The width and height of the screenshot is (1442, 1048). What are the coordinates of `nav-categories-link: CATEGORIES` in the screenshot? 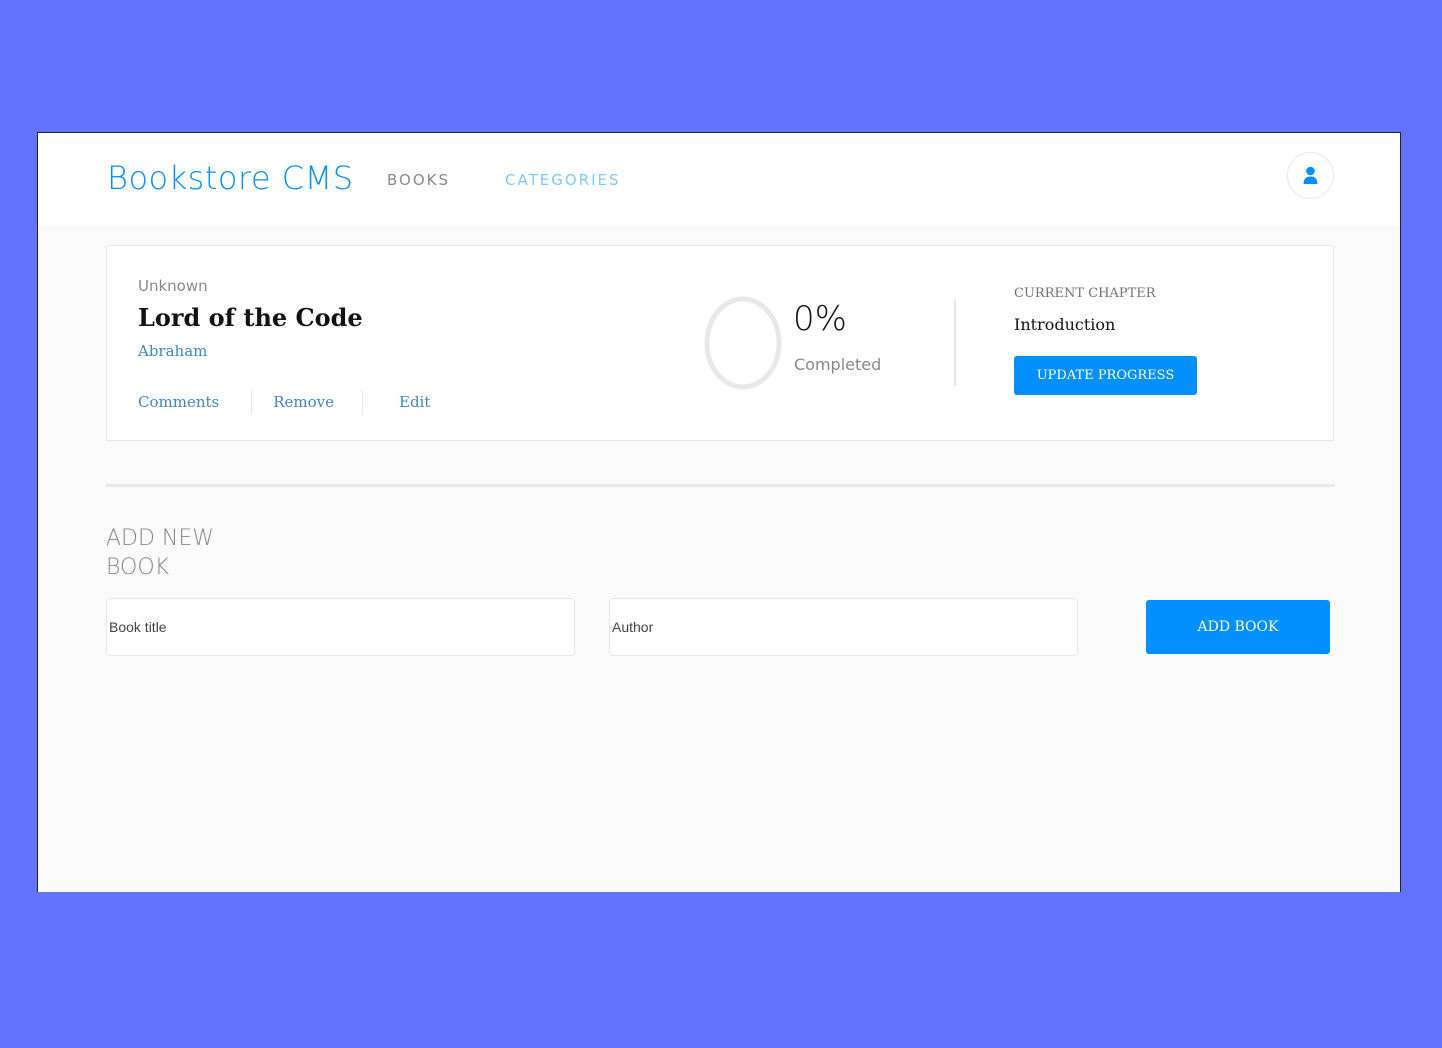 It's located at (563, 180).